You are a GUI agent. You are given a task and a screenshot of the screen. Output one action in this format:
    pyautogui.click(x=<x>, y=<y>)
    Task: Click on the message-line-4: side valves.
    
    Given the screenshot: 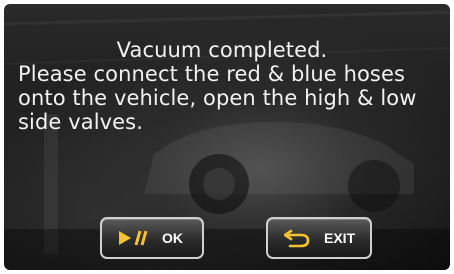 What is the action you would take?
    pyautogui.click(x=80, y=122)
    